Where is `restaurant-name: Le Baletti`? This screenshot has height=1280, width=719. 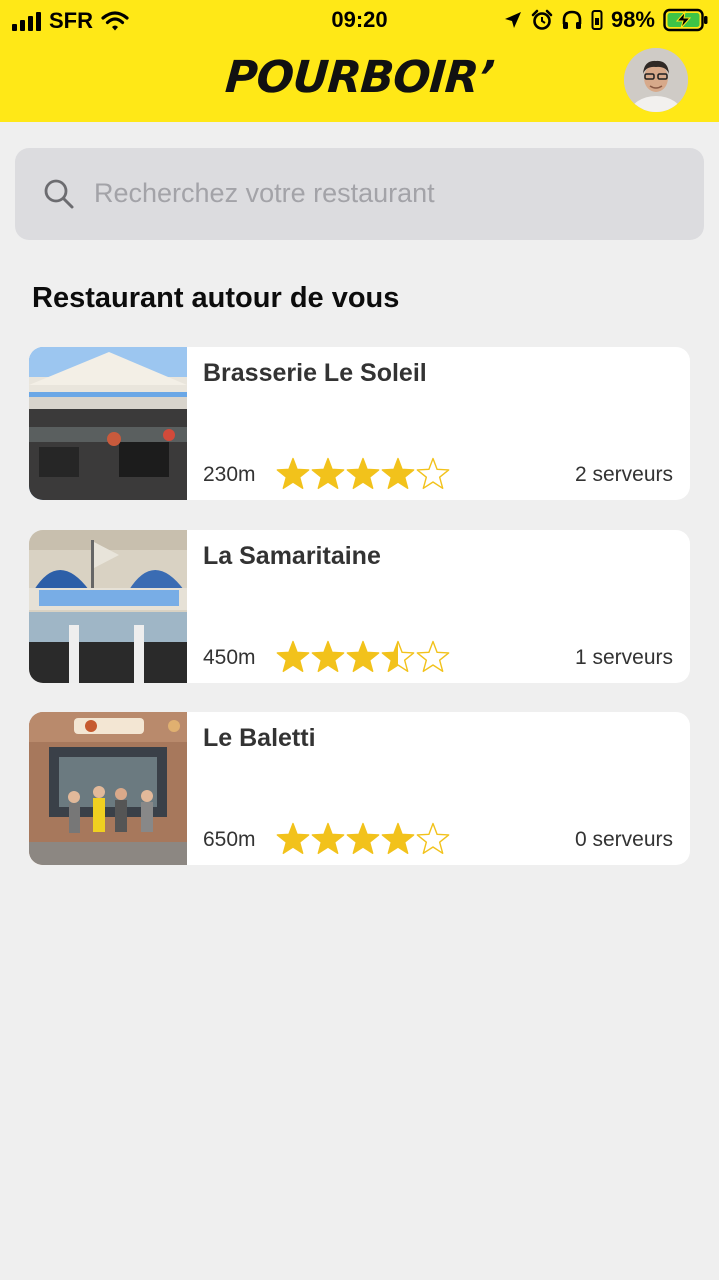
restaurant-name: Le Baletti is located at coordinates (259, 738).